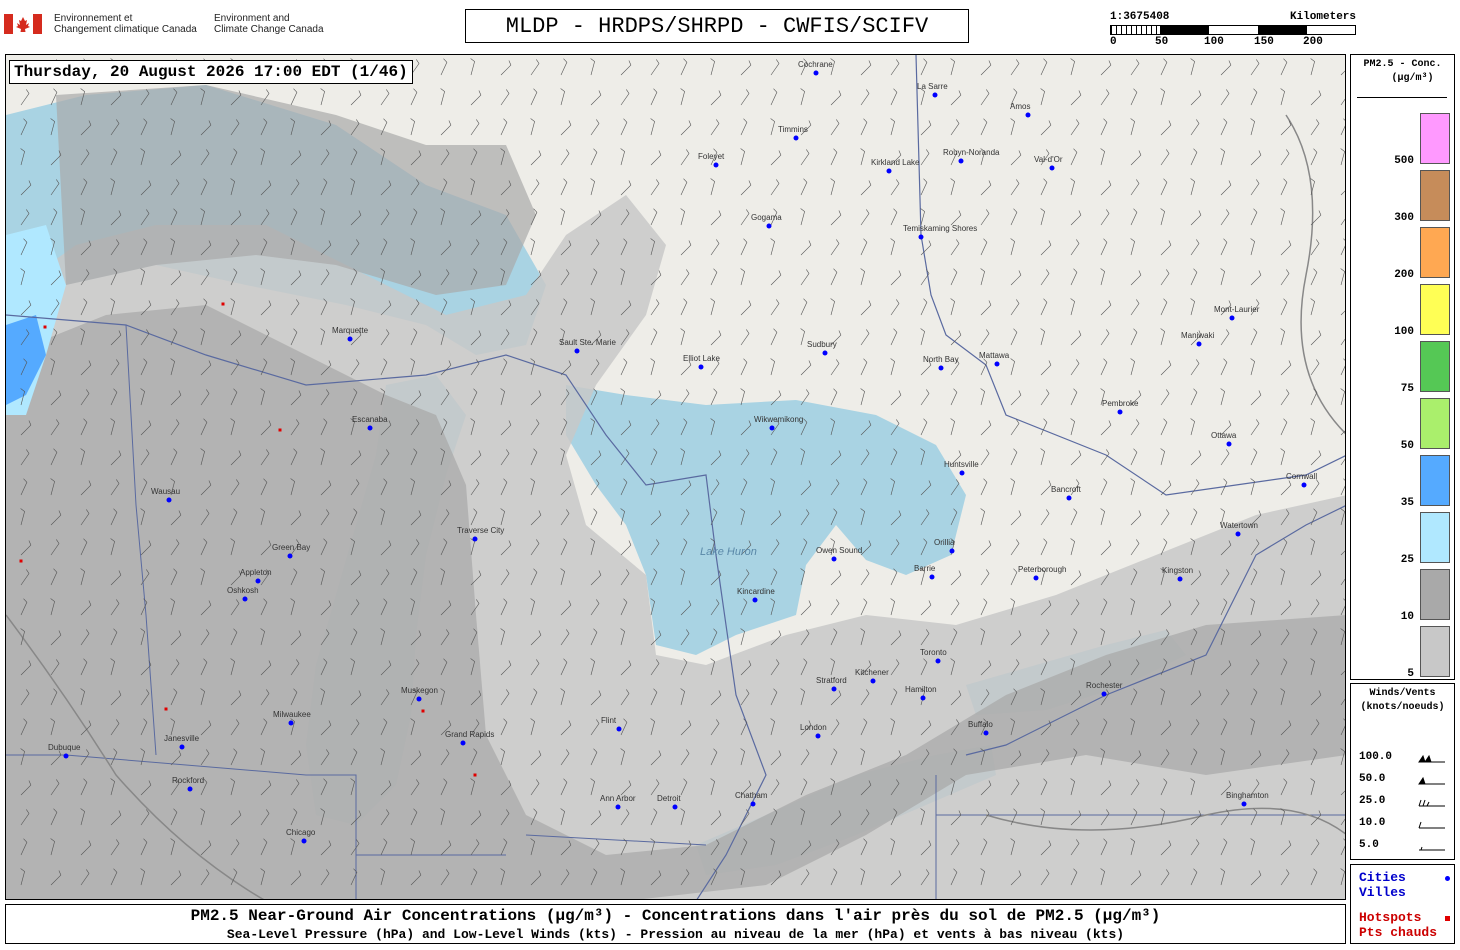  What do you see at coordinates (925, 568) in the screenshot?
I see `city-label: Barrie` at bounding box center [925, 568].